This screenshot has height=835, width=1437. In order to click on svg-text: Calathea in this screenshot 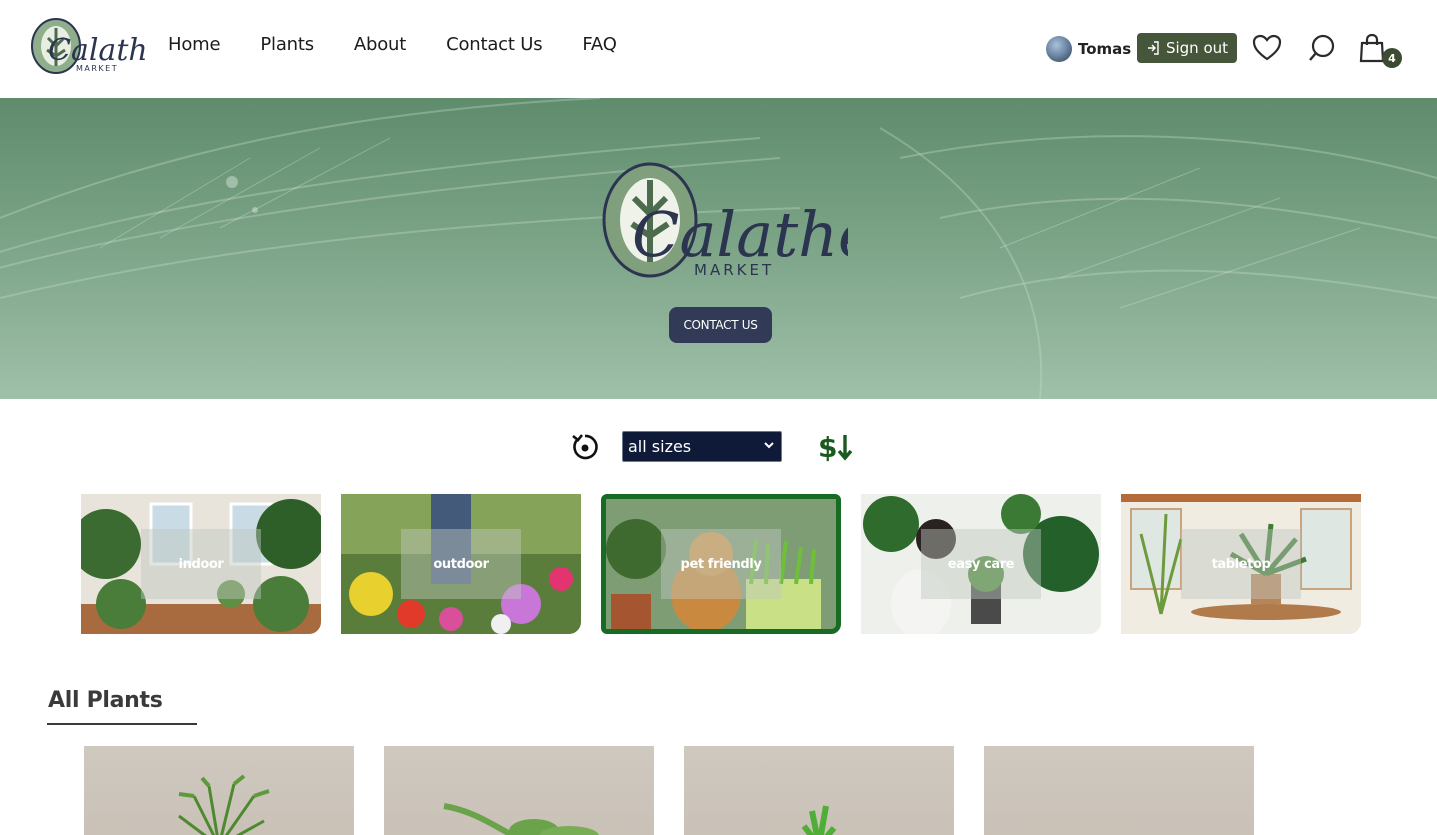, I will do `click(98, 50)`.